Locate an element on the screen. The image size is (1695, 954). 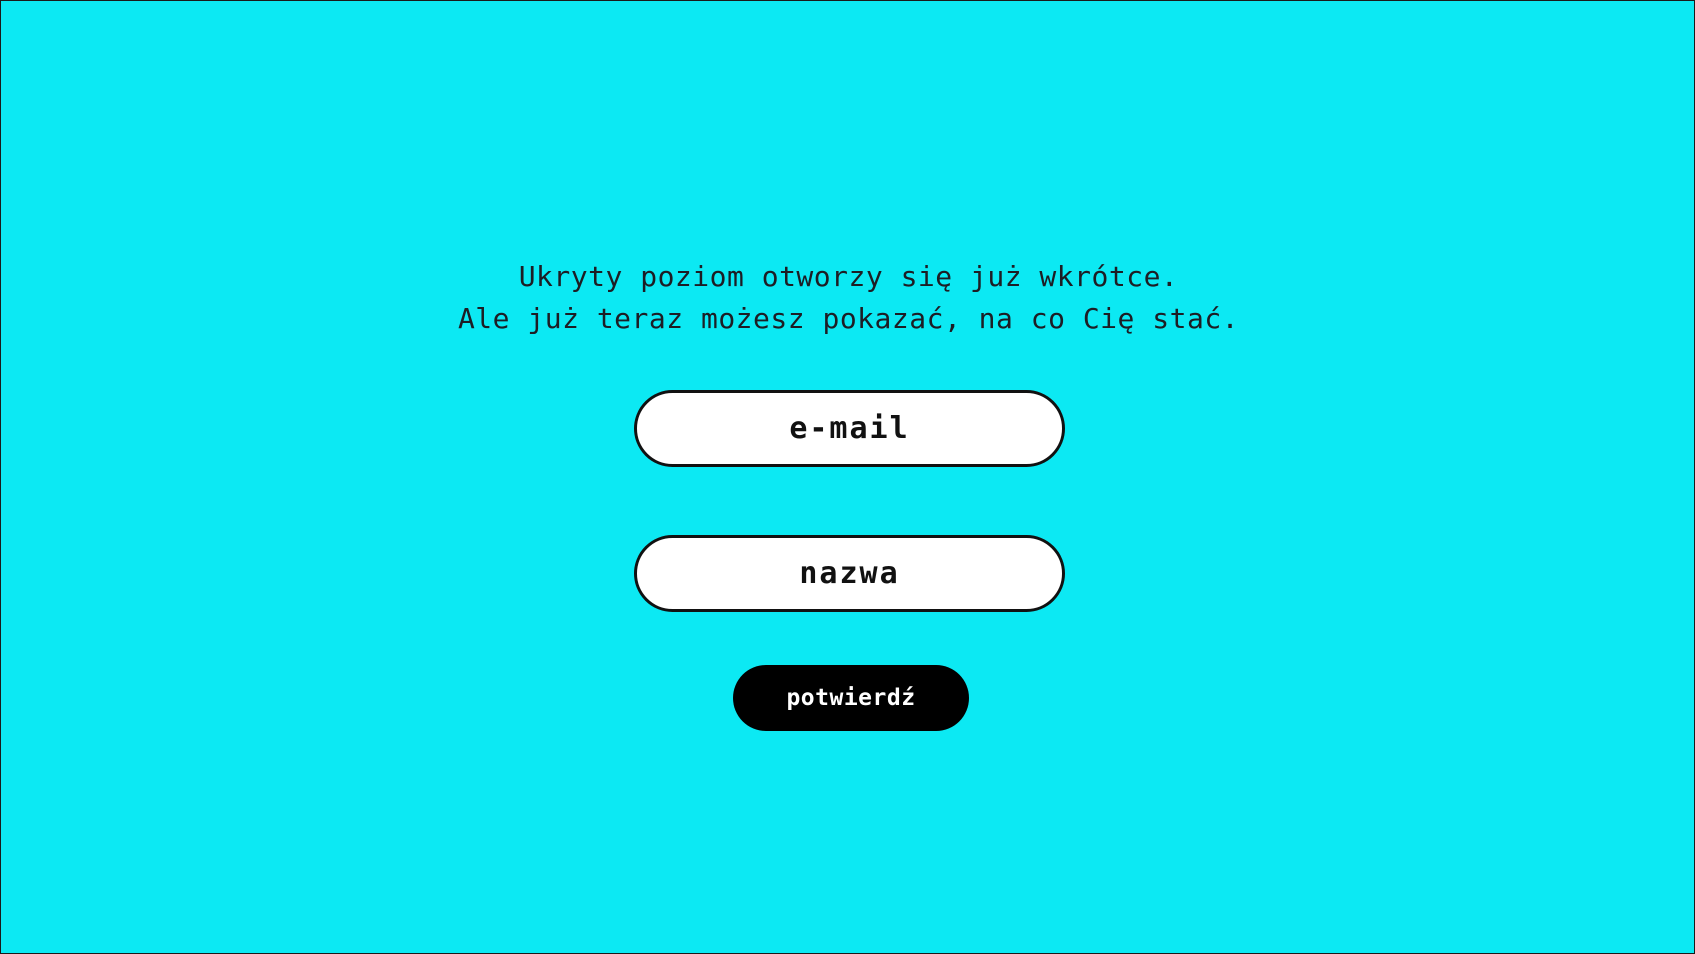
email-field is located at coordinates (849, 428).